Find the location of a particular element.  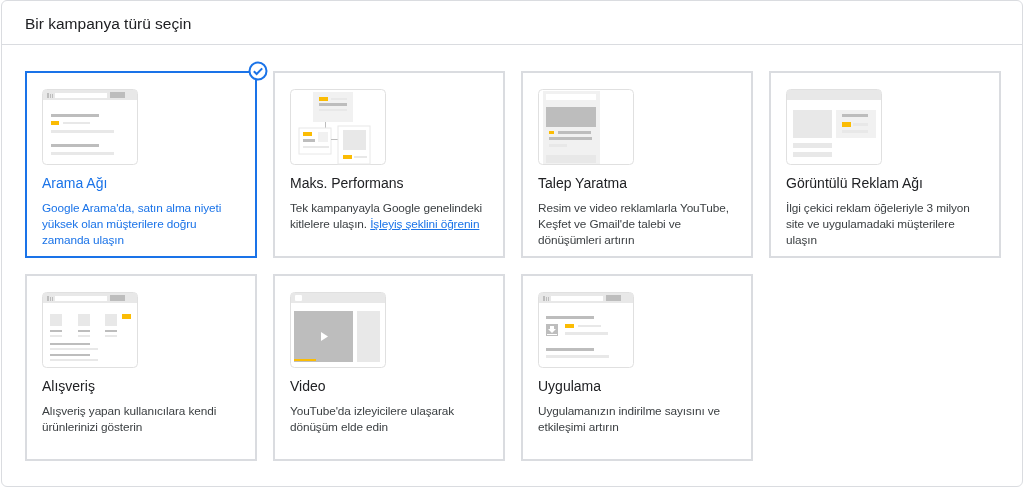

card-description: Resim ve video reklamlarla YouTube, Keşfet ve Gmail'de talebi ve dönüşümleri artırın is located at coordinates (634, 224).